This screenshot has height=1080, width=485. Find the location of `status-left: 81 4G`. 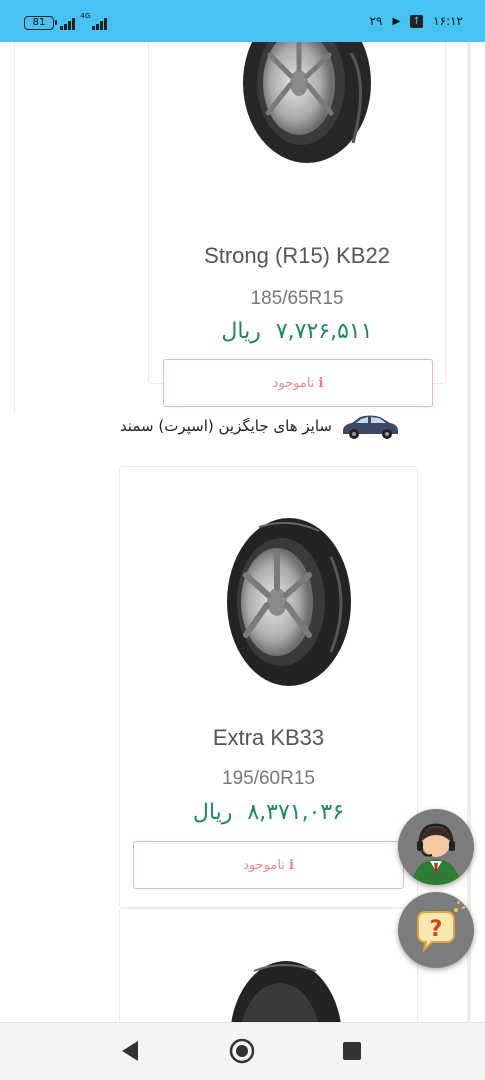

status-left: 81 4G is located at coordinates (65, 21).